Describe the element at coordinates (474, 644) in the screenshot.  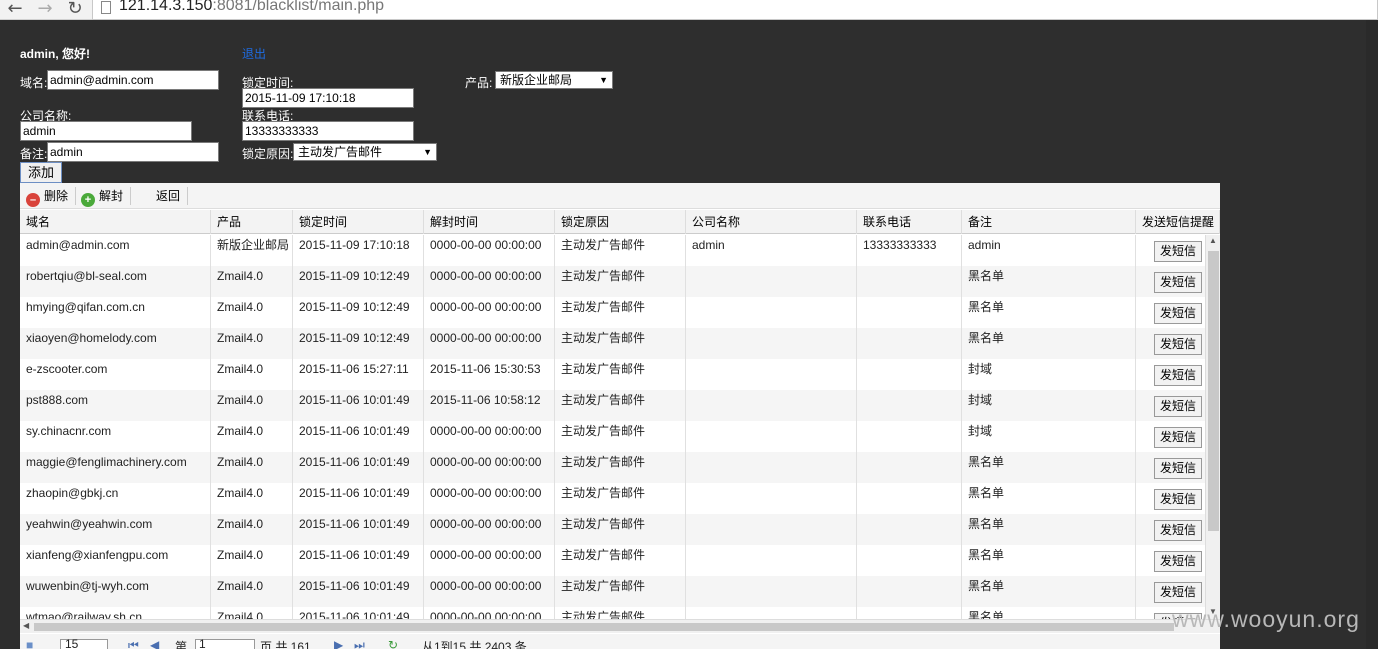
I see `record-summary: 从1到15 共 2403 条` at that location.